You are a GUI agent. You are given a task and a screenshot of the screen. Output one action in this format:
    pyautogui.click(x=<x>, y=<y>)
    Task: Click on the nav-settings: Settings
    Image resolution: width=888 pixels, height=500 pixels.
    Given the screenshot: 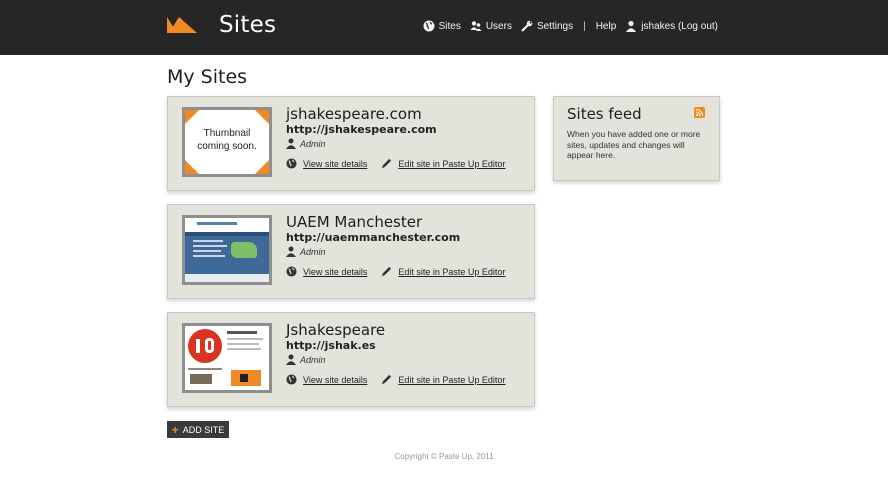 What is the action you would take?
    pyautogui.click(x=547, y=26)
    